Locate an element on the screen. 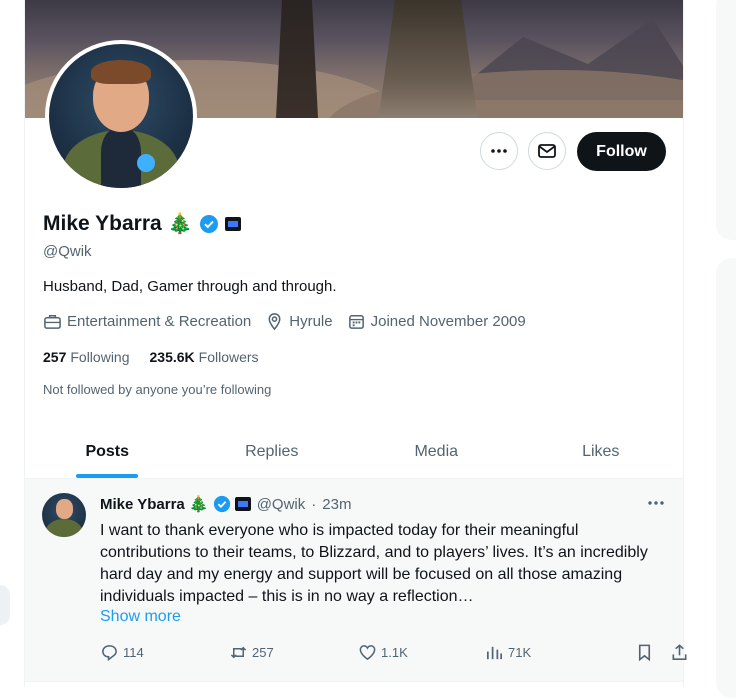 The height and width of the screenshot is (698, 736). joined-item: Joined November 2009 is located at coordinates (436, 321).